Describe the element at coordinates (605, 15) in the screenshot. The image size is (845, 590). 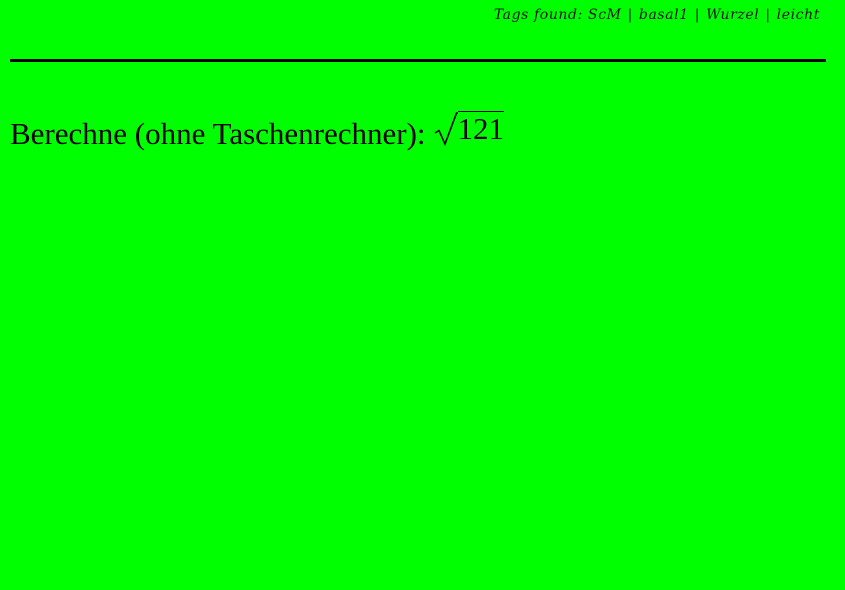
I see `tag-item: ScM` at that location.